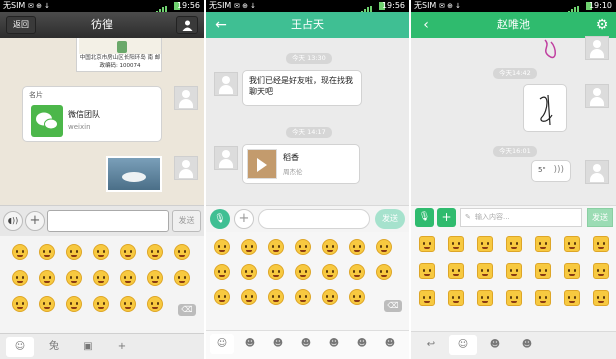  Describe the element at coordinates (602, 25) in the screenshot. I see `gear-icon: ⚙` at that location.